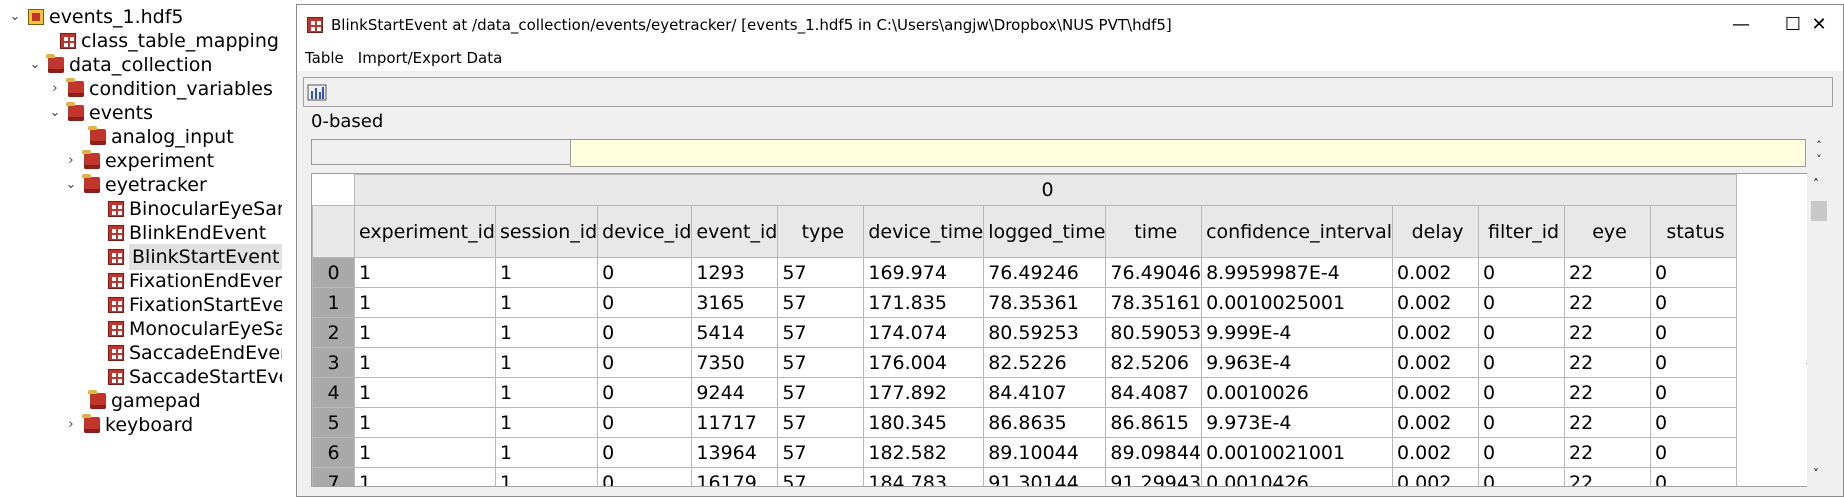  I want to click on cell-location-field, so click(443, 152).